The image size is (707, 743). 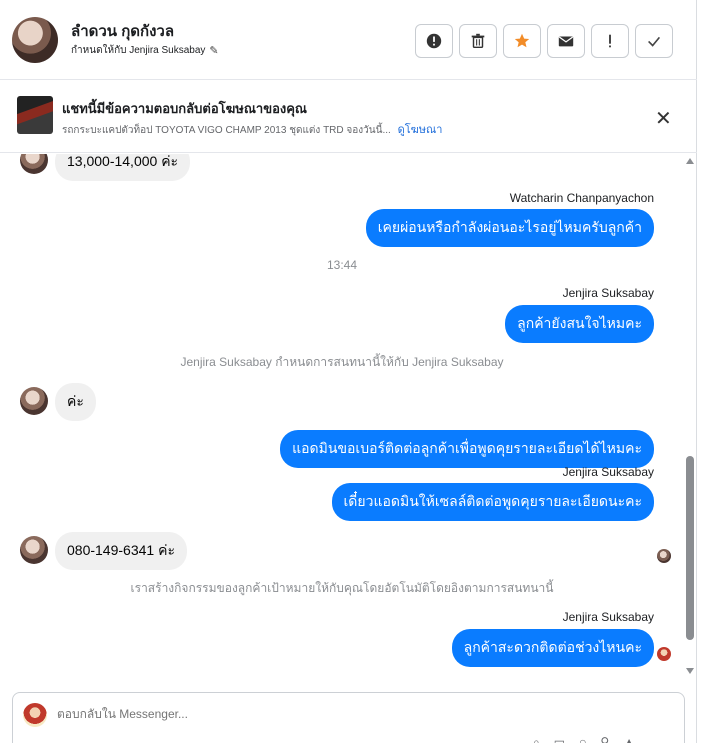 What do you see at coordinates (342, 265) in the screenshot?
I see `timestamp: 13:44` at bounding box center [342, 265].